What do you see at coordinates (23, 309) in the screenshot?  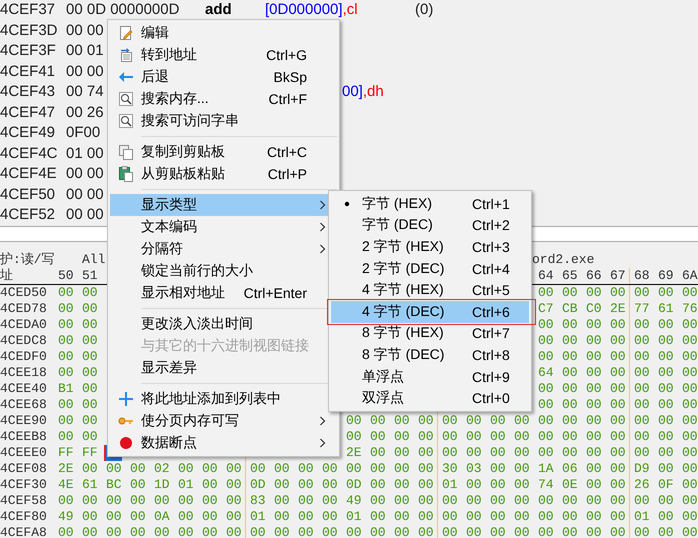 I see `address-cell: 4CED78` at bounding box center [23, 309].